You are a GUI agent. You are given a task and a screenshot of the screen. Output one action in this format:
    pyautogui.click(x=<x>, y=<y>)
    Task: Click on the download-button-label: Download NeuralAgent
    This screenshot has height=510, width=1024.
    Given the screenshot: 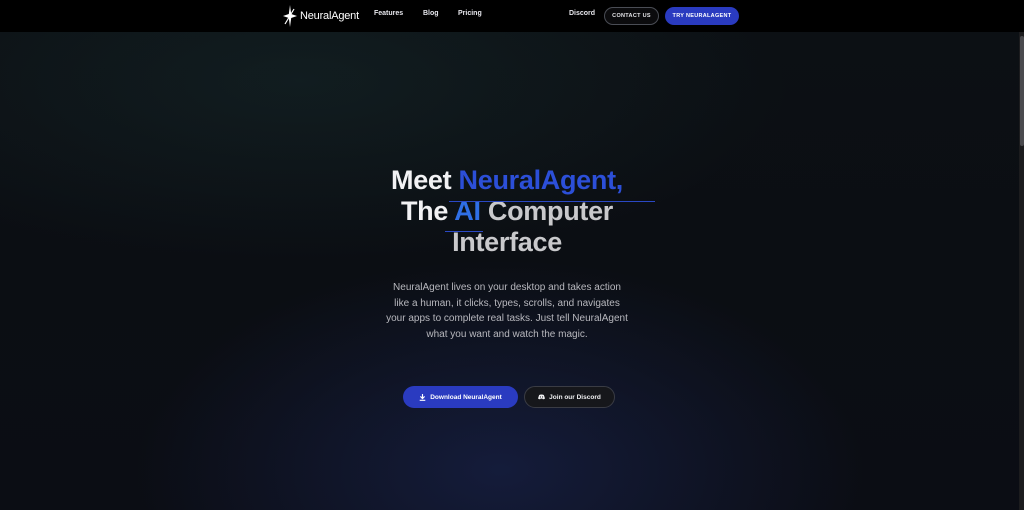 What is the action you would take?
    pyautogui.click(x=466, y=397)
    